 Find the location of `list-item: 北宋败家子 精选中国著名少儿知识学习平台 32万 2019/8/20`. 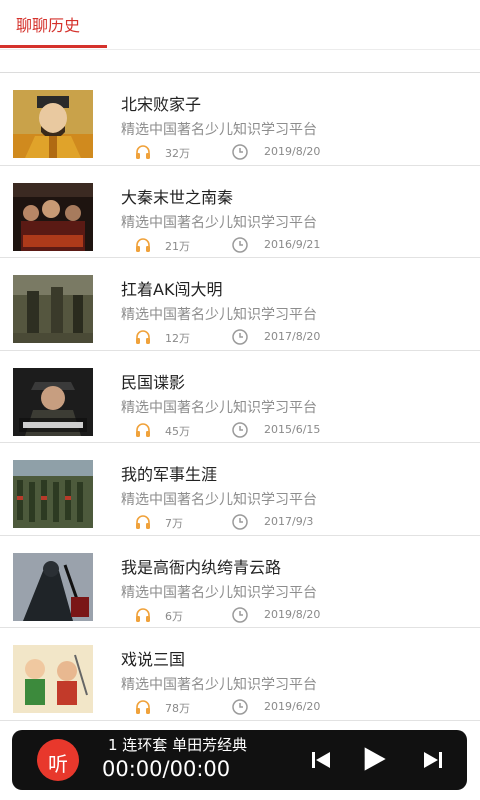

list-item: 北宋败家子 精选中国著名少儿知识学习平台 32万 2019/8/20 is located at coordinates (240, 119).